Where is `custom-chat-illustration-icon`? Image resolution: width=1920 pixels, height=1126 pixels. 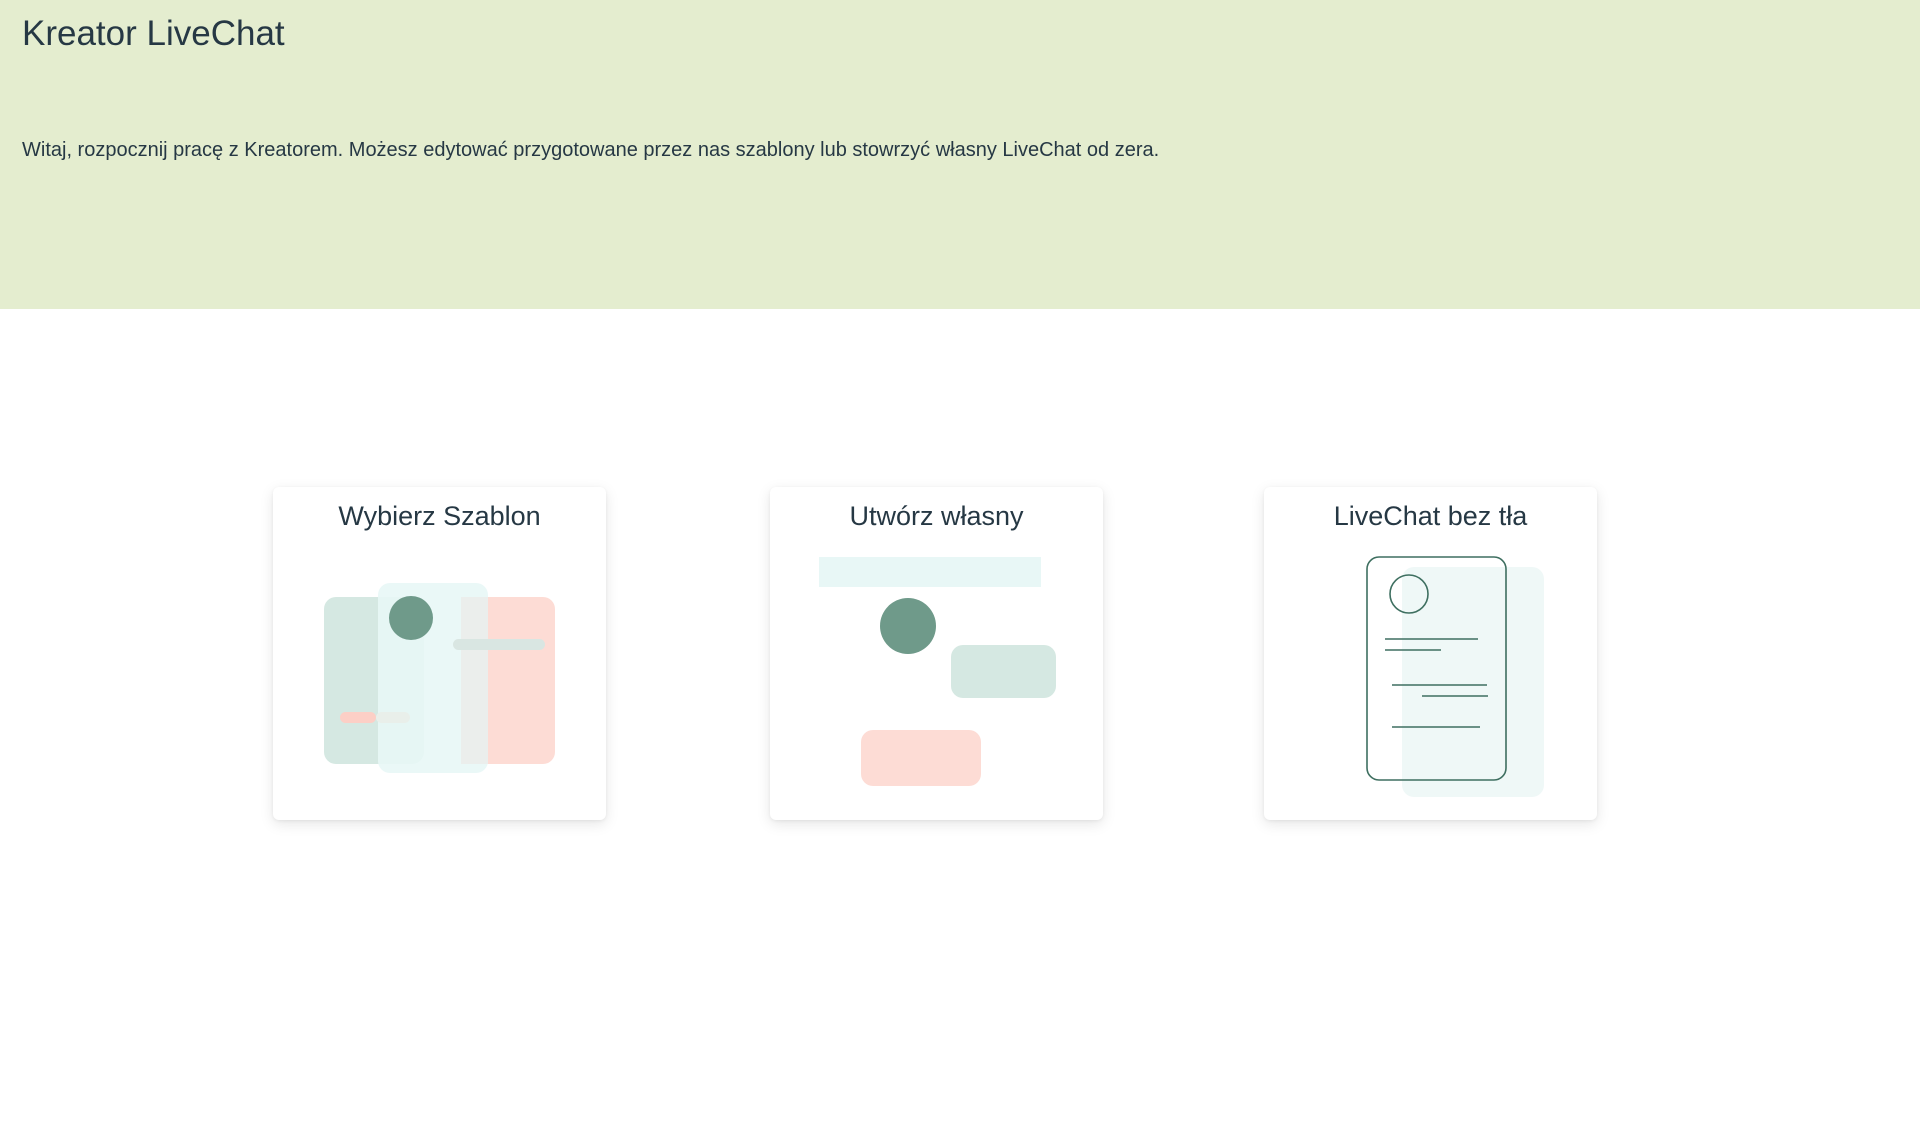
custom-chat-illustration-icon is located at coordinates (937, 671).